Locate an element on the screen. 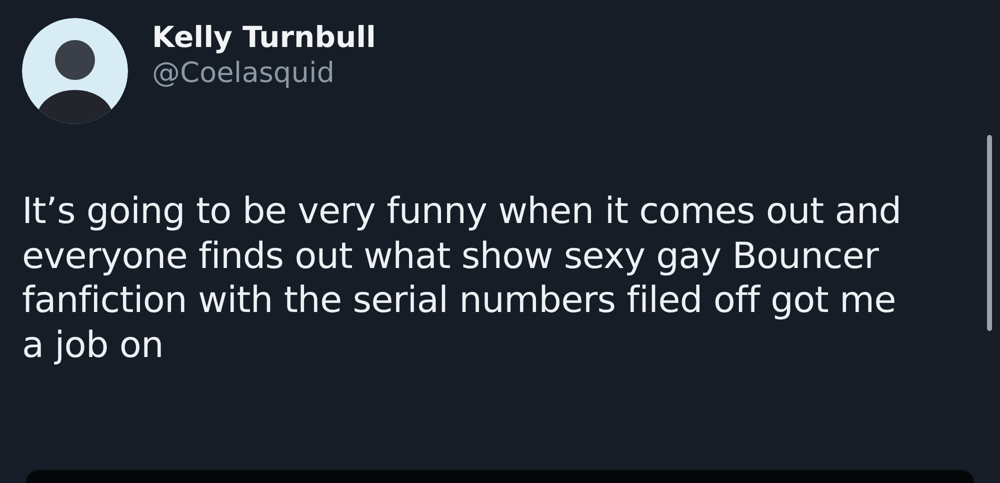  author-name: Kelly Turnbull is located at coordinates (264, 37).